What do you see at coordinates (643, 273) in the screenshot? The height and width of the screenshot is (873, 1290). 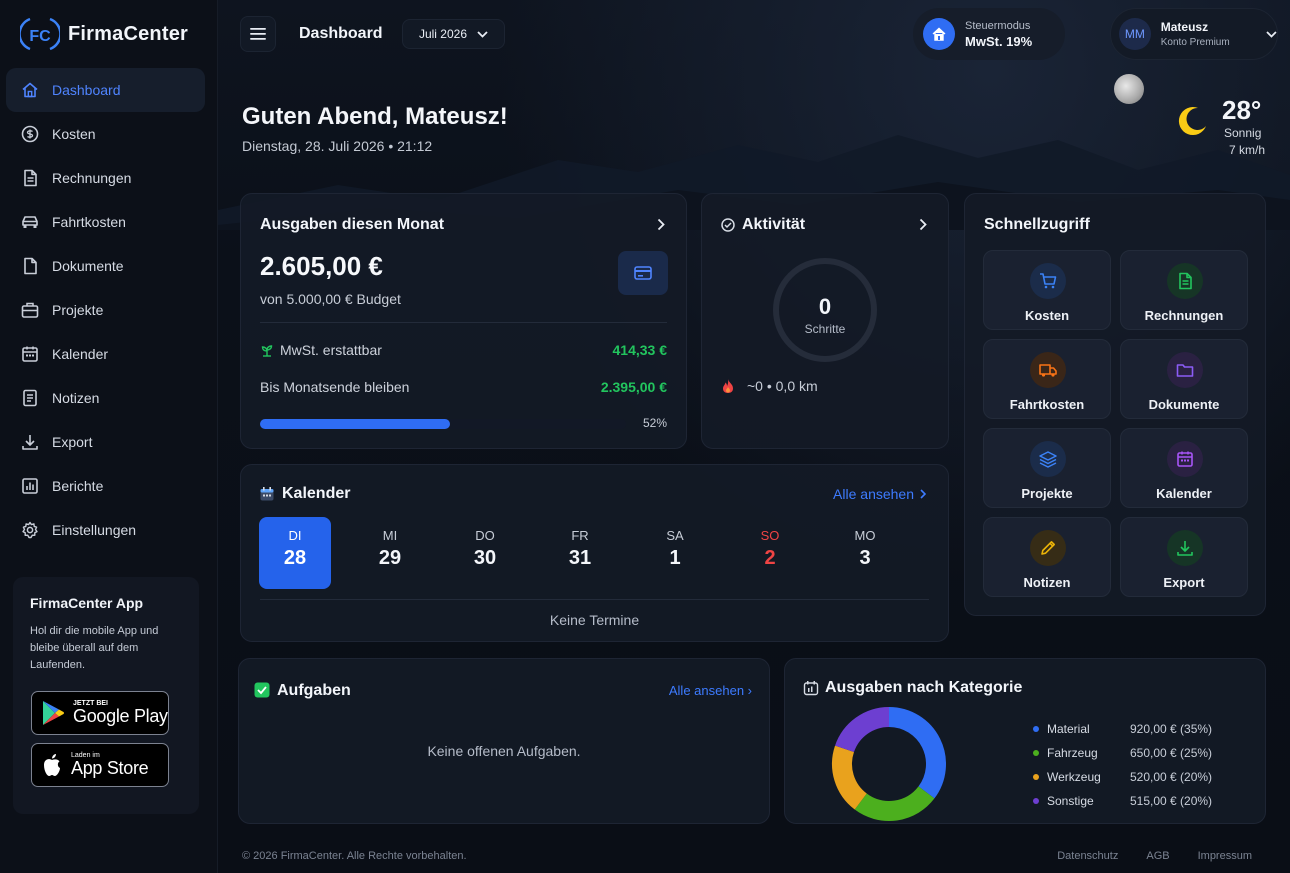 I see `card-icon` at bounding box center [643, 273].